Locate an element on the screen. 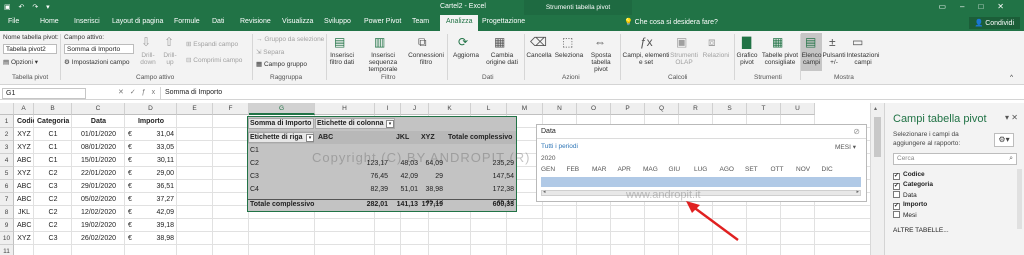  tab-review: Revisione is located at coordinates (255, 21).